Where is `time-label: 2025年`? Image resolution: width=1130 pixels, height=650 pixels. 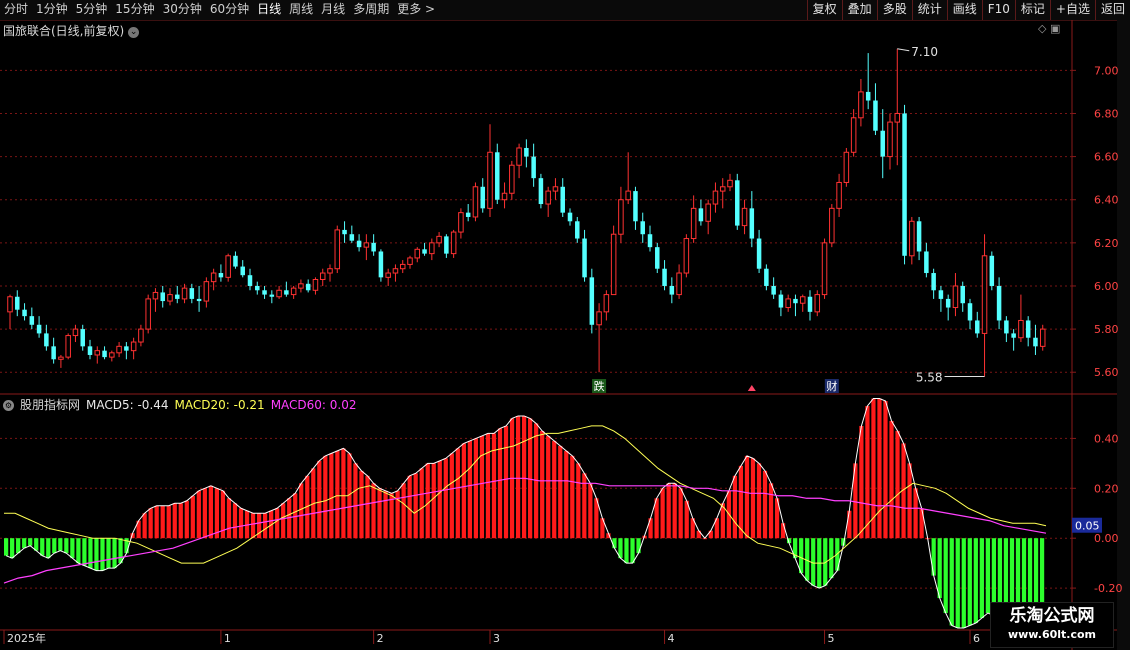
time-label: 2025年 is located at coordinates (26, 638).